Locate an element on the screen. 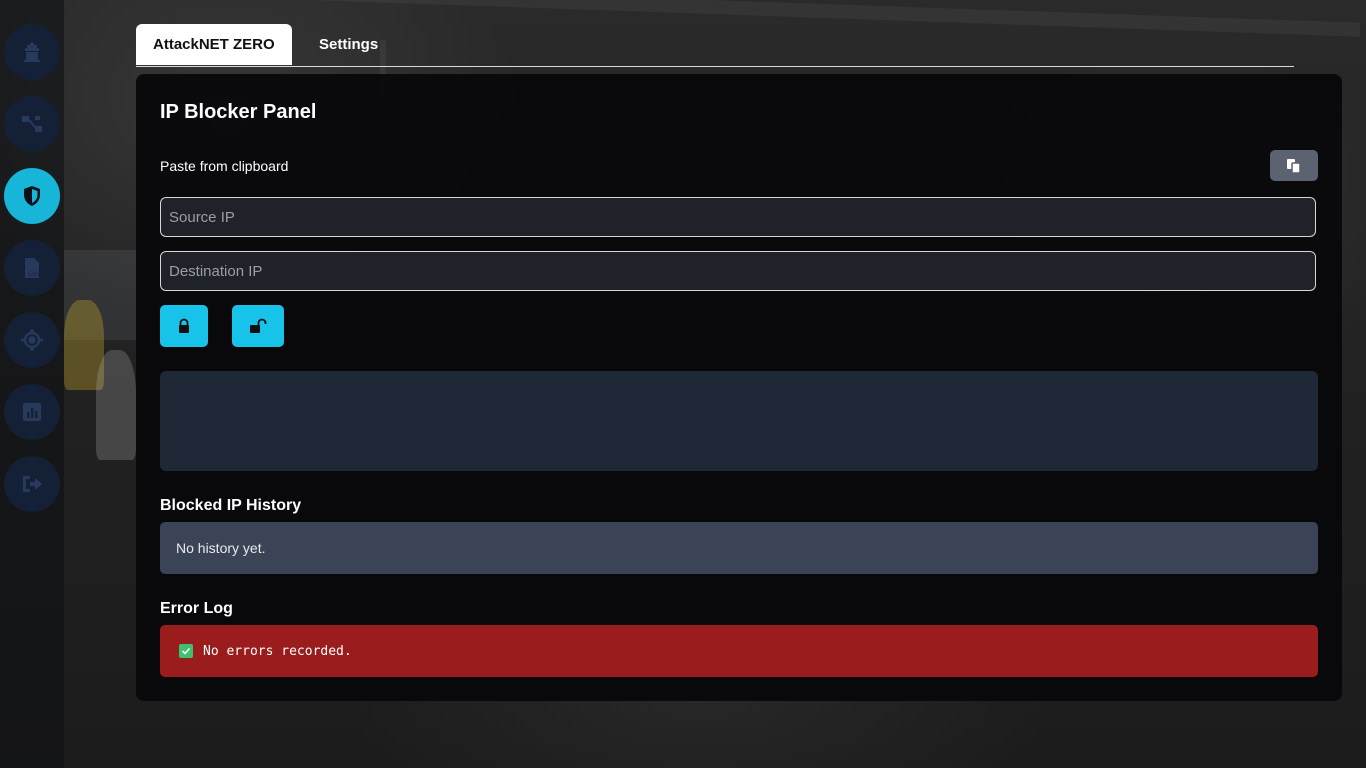  shield-icon is located at coordinates (32, 196).